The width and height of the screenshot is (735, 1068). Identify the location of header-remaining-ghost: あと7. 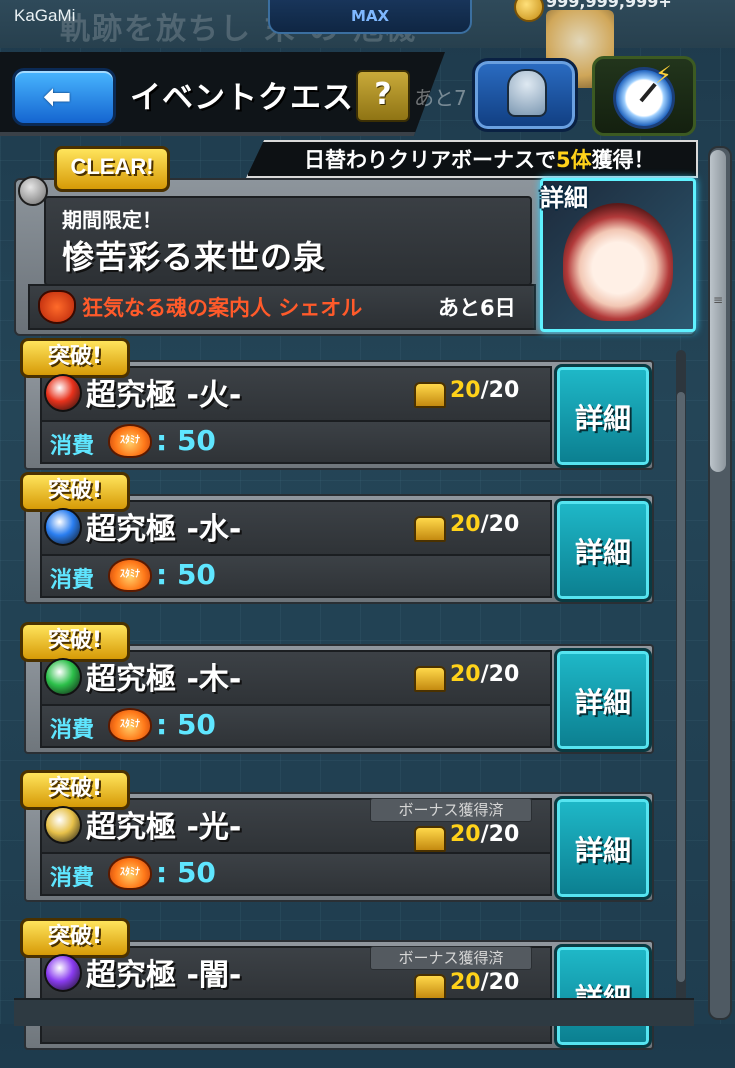
(440, 98).